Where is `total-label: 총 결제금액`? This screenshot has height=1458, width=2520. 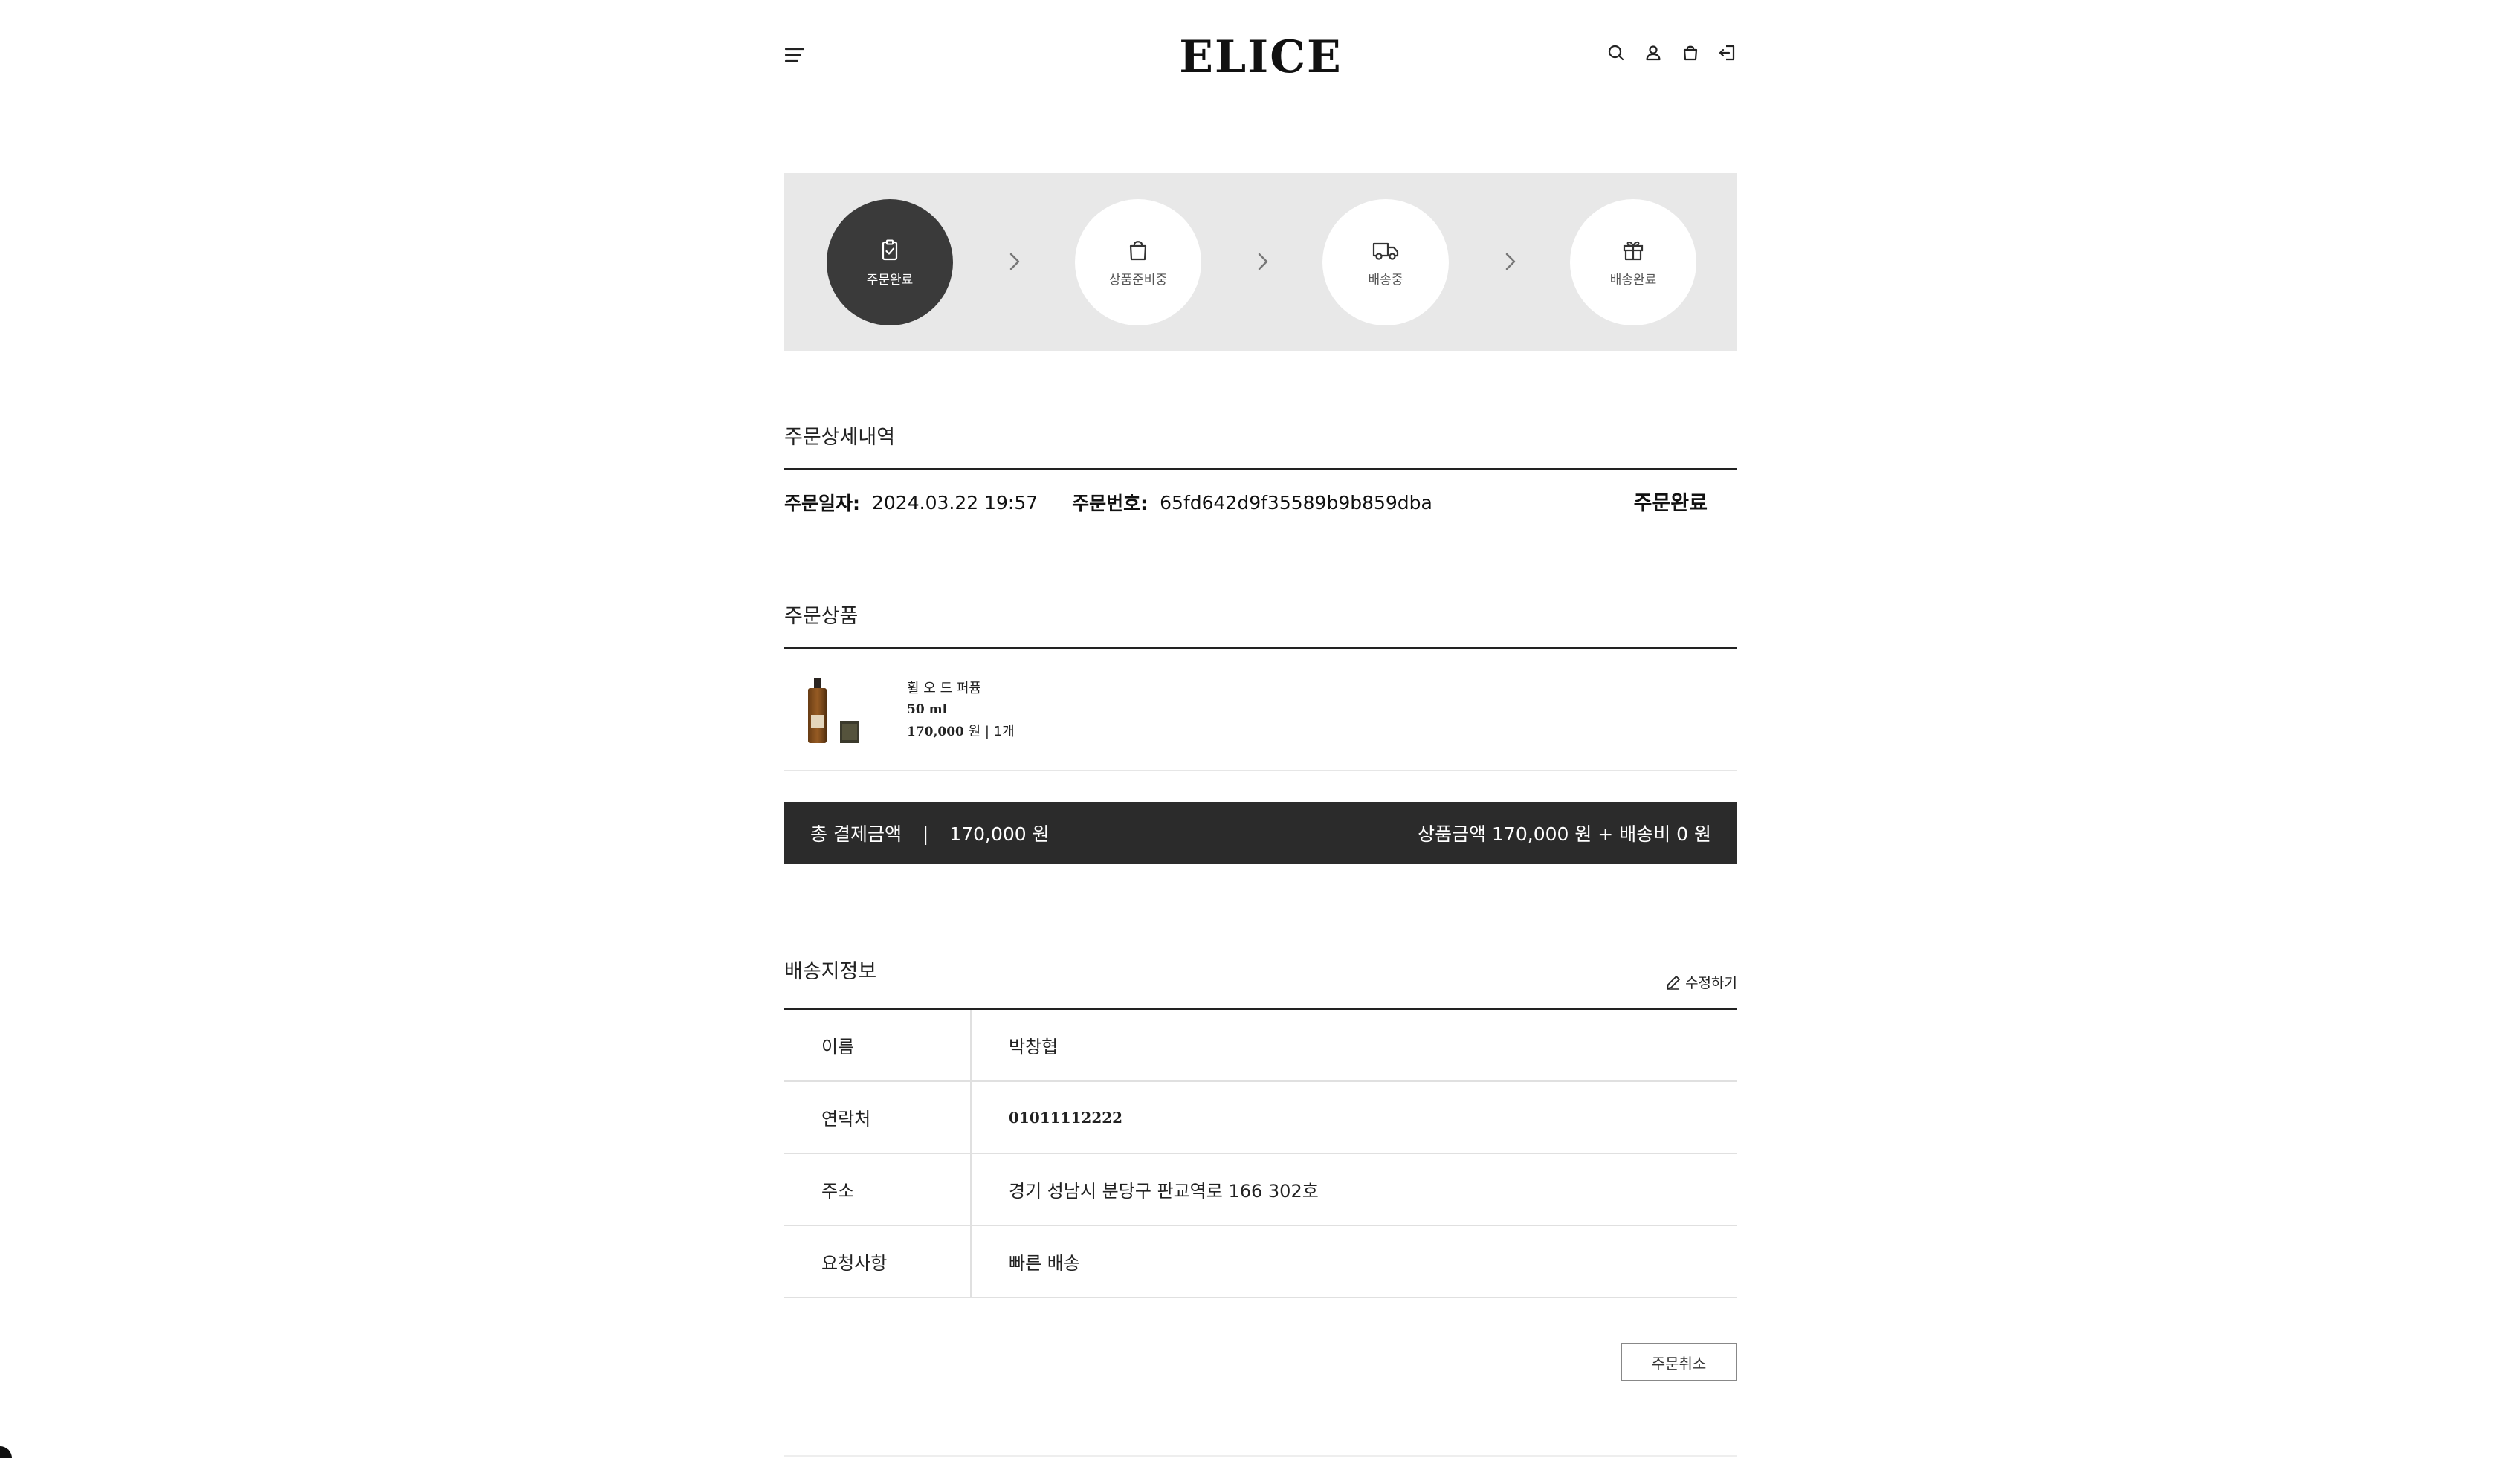 total-label: 총 결제금액 is located at coordinates (856, 834).